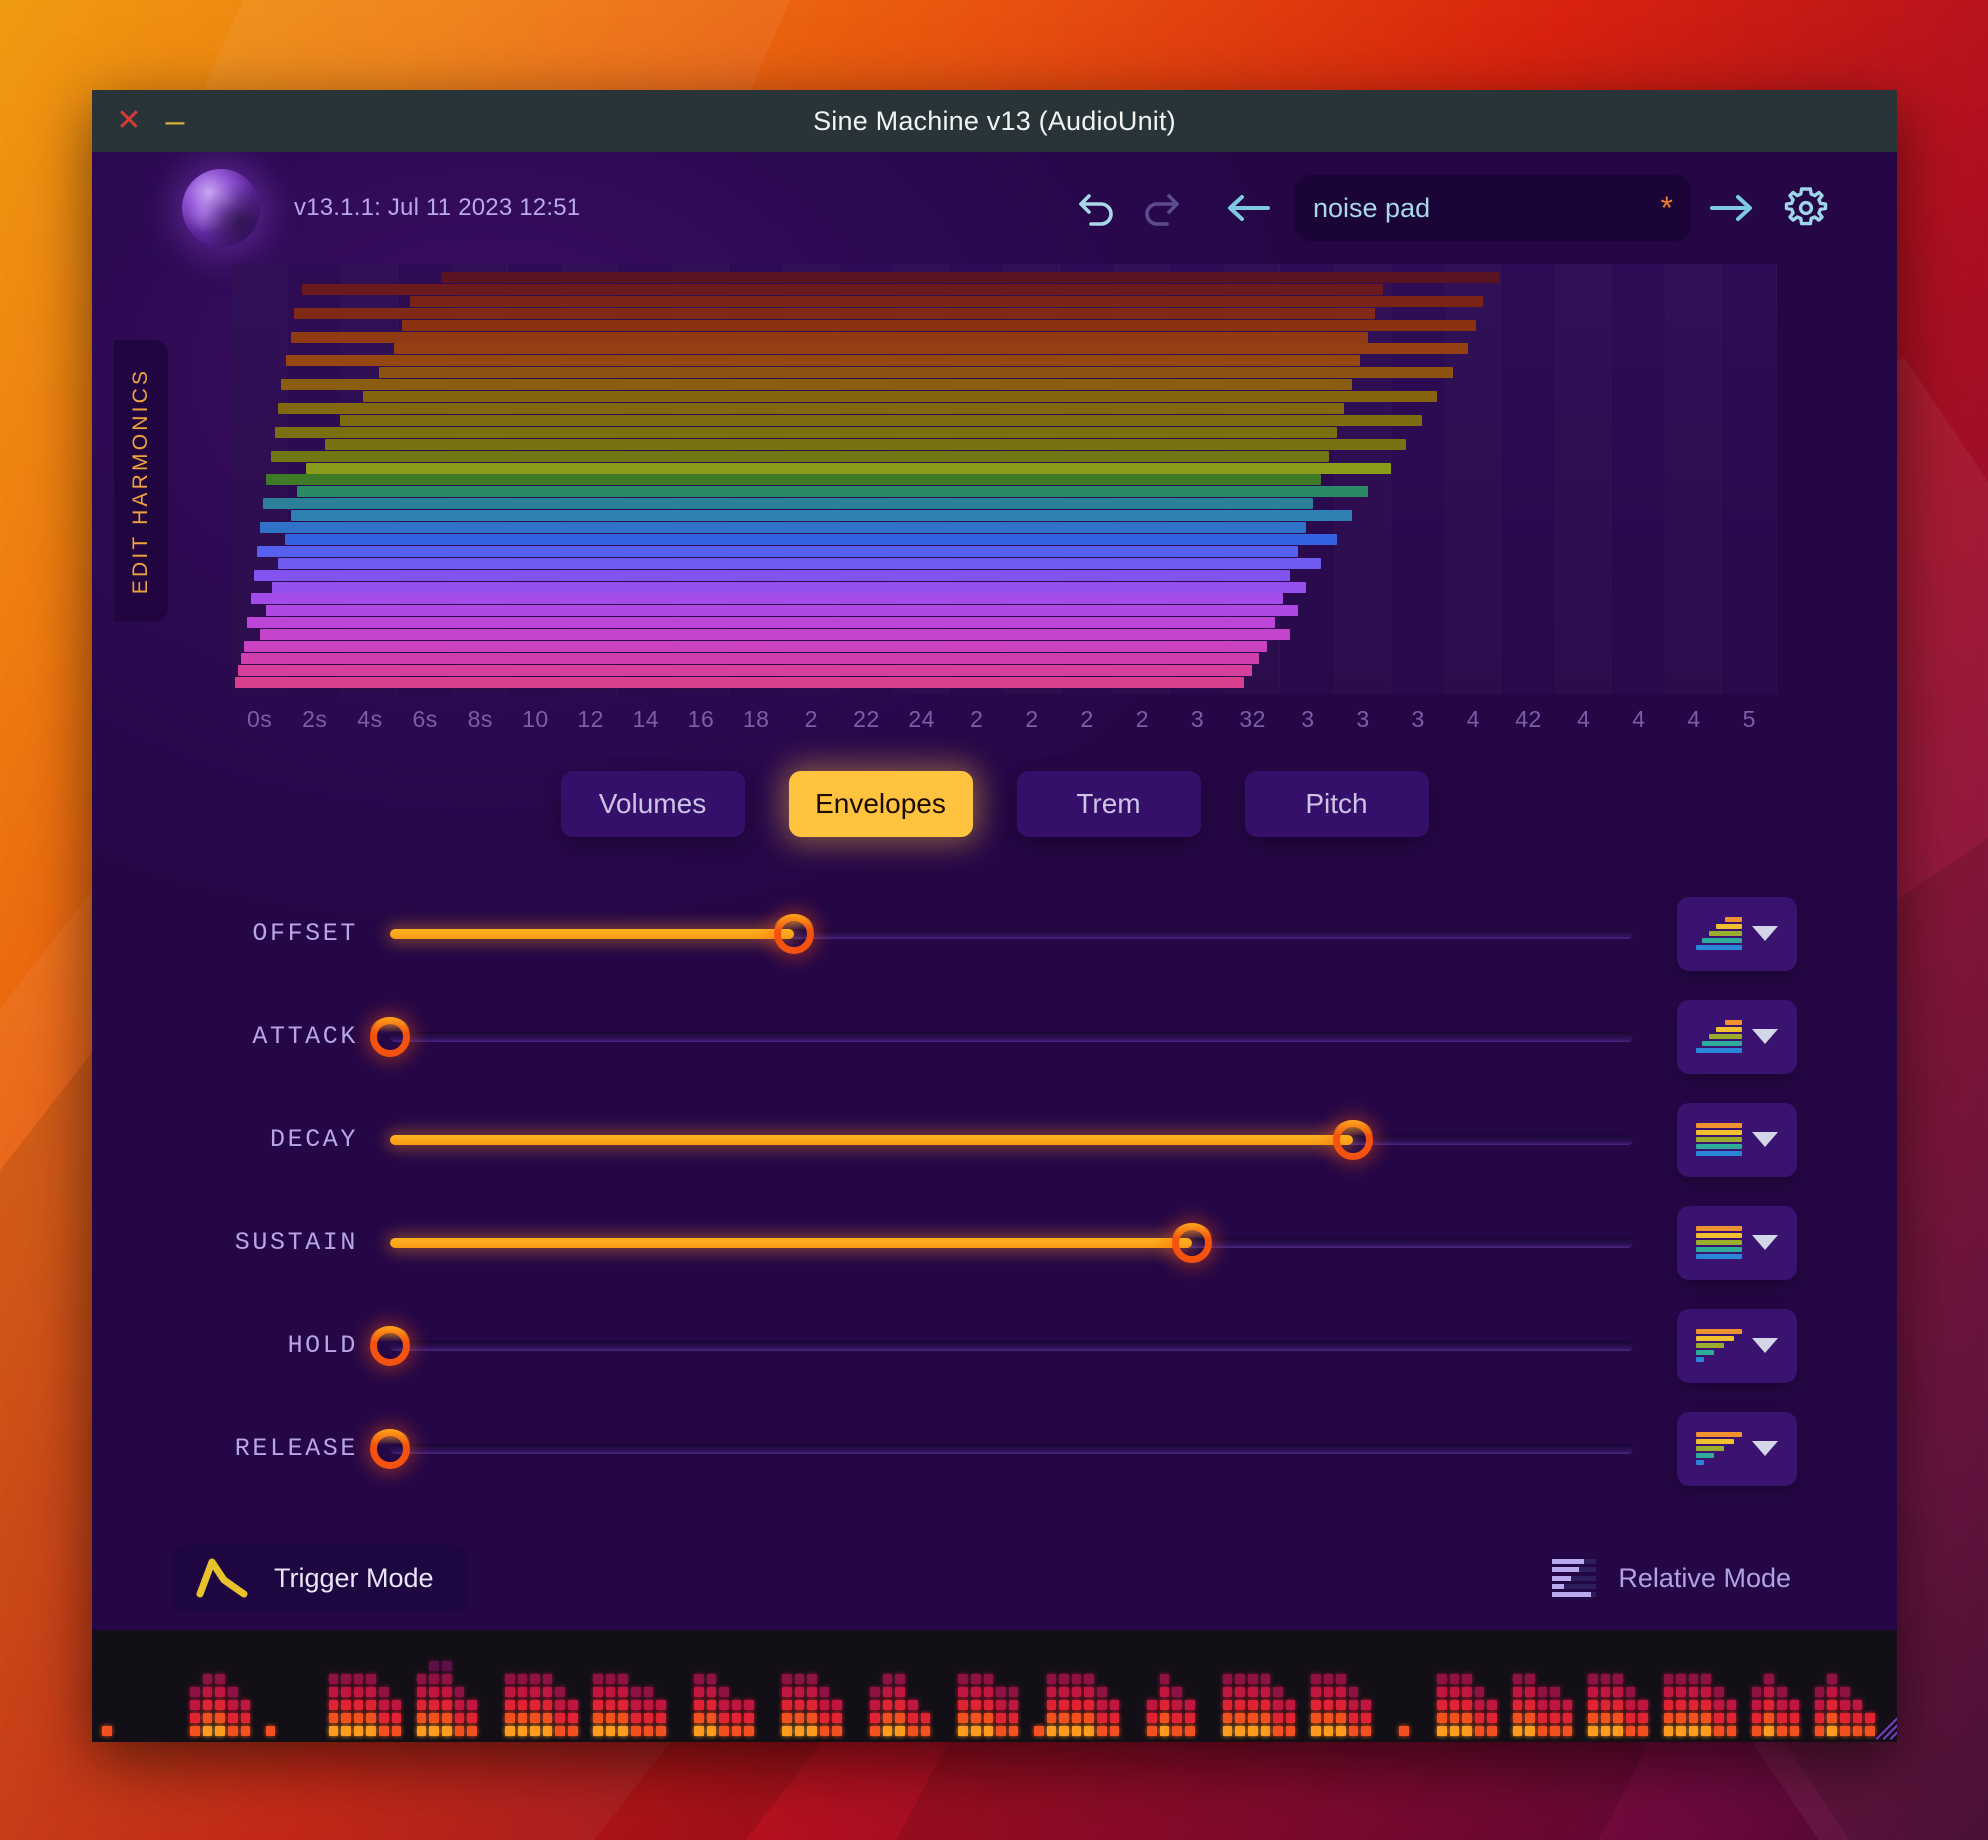 Image resolution: width=1988 pixels, height=1840 pixels. Describe the element at coordinates (1737, 1345) in the screenshot. I see `shape-select-hold` at that location.